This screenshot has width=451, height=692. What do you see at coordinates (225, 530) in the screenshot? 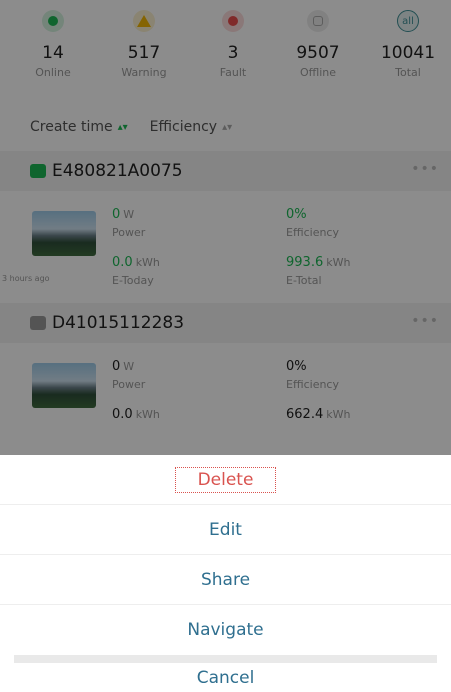
I see `edit-button: Edit` at bounding box center [225, 530].